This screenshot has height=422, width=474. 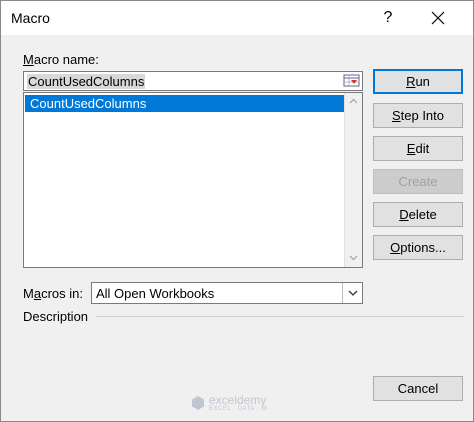 I want to click on exceldemy-watermark: exceldemy EXCEL · DATA · BI, so click(x=241, y=404).